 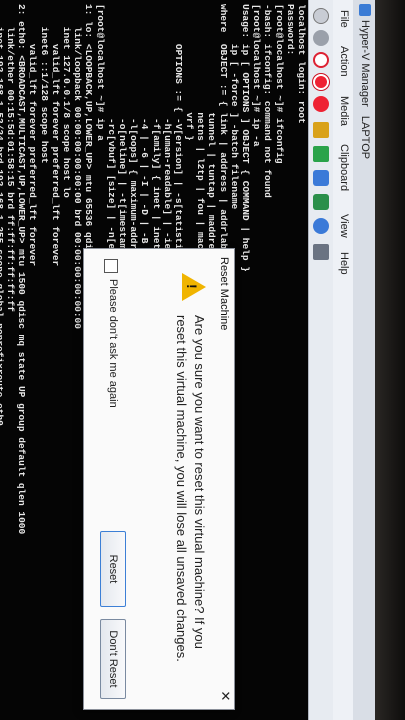 What do you see at coordinates (301, 64) in the screenshot?
I see `console-line: localhost login: root` at bounding box center [301, 64].